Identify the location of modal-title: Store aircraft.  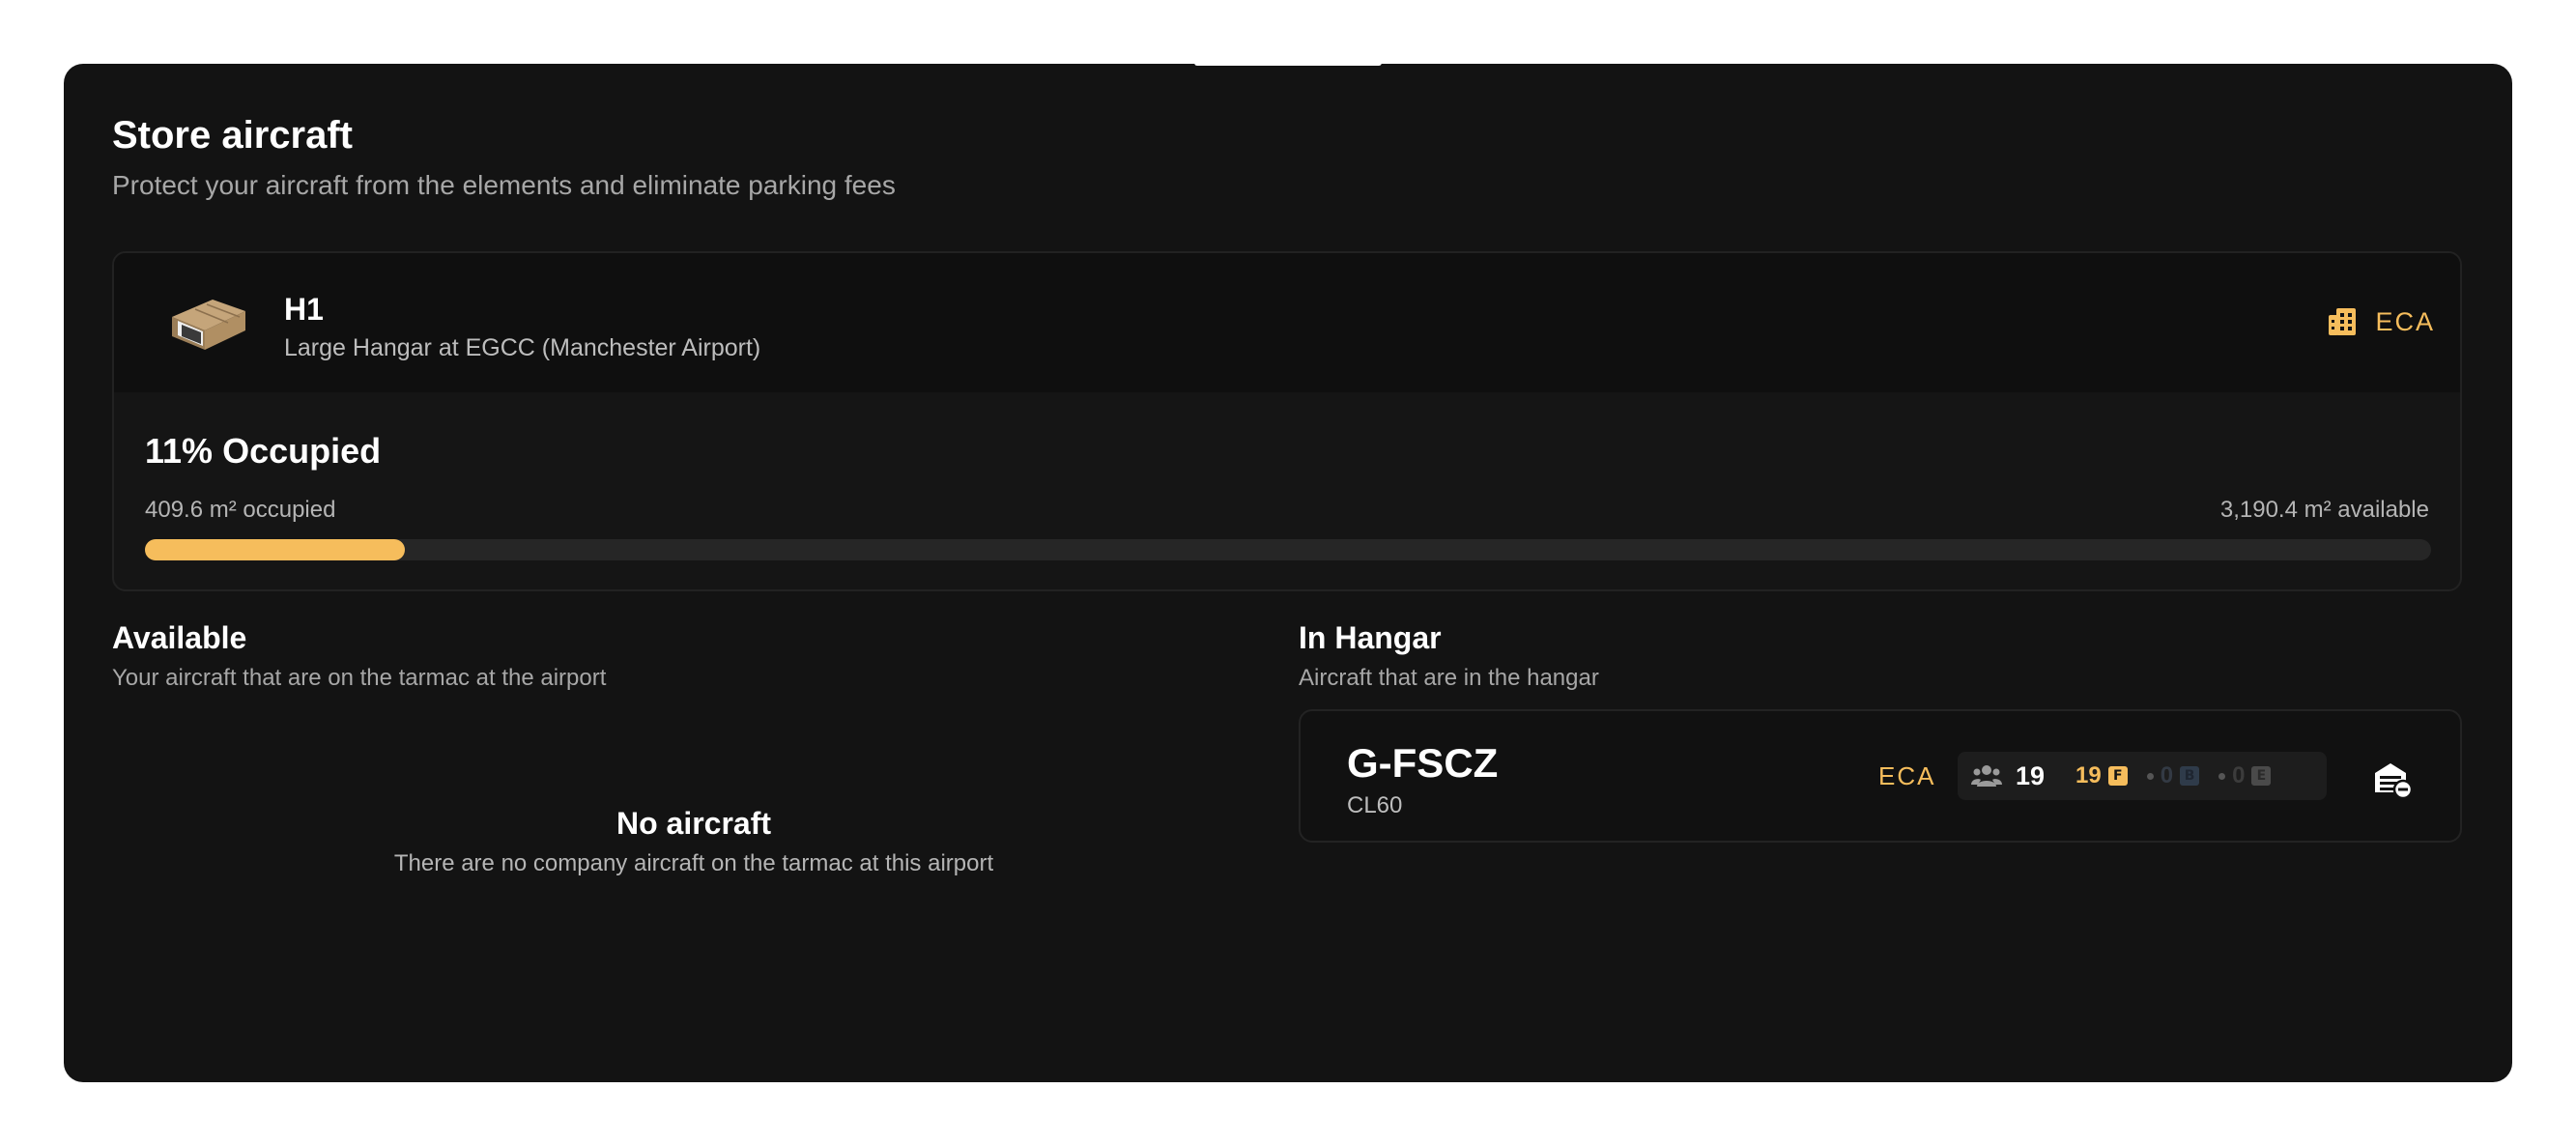
(233, 136).